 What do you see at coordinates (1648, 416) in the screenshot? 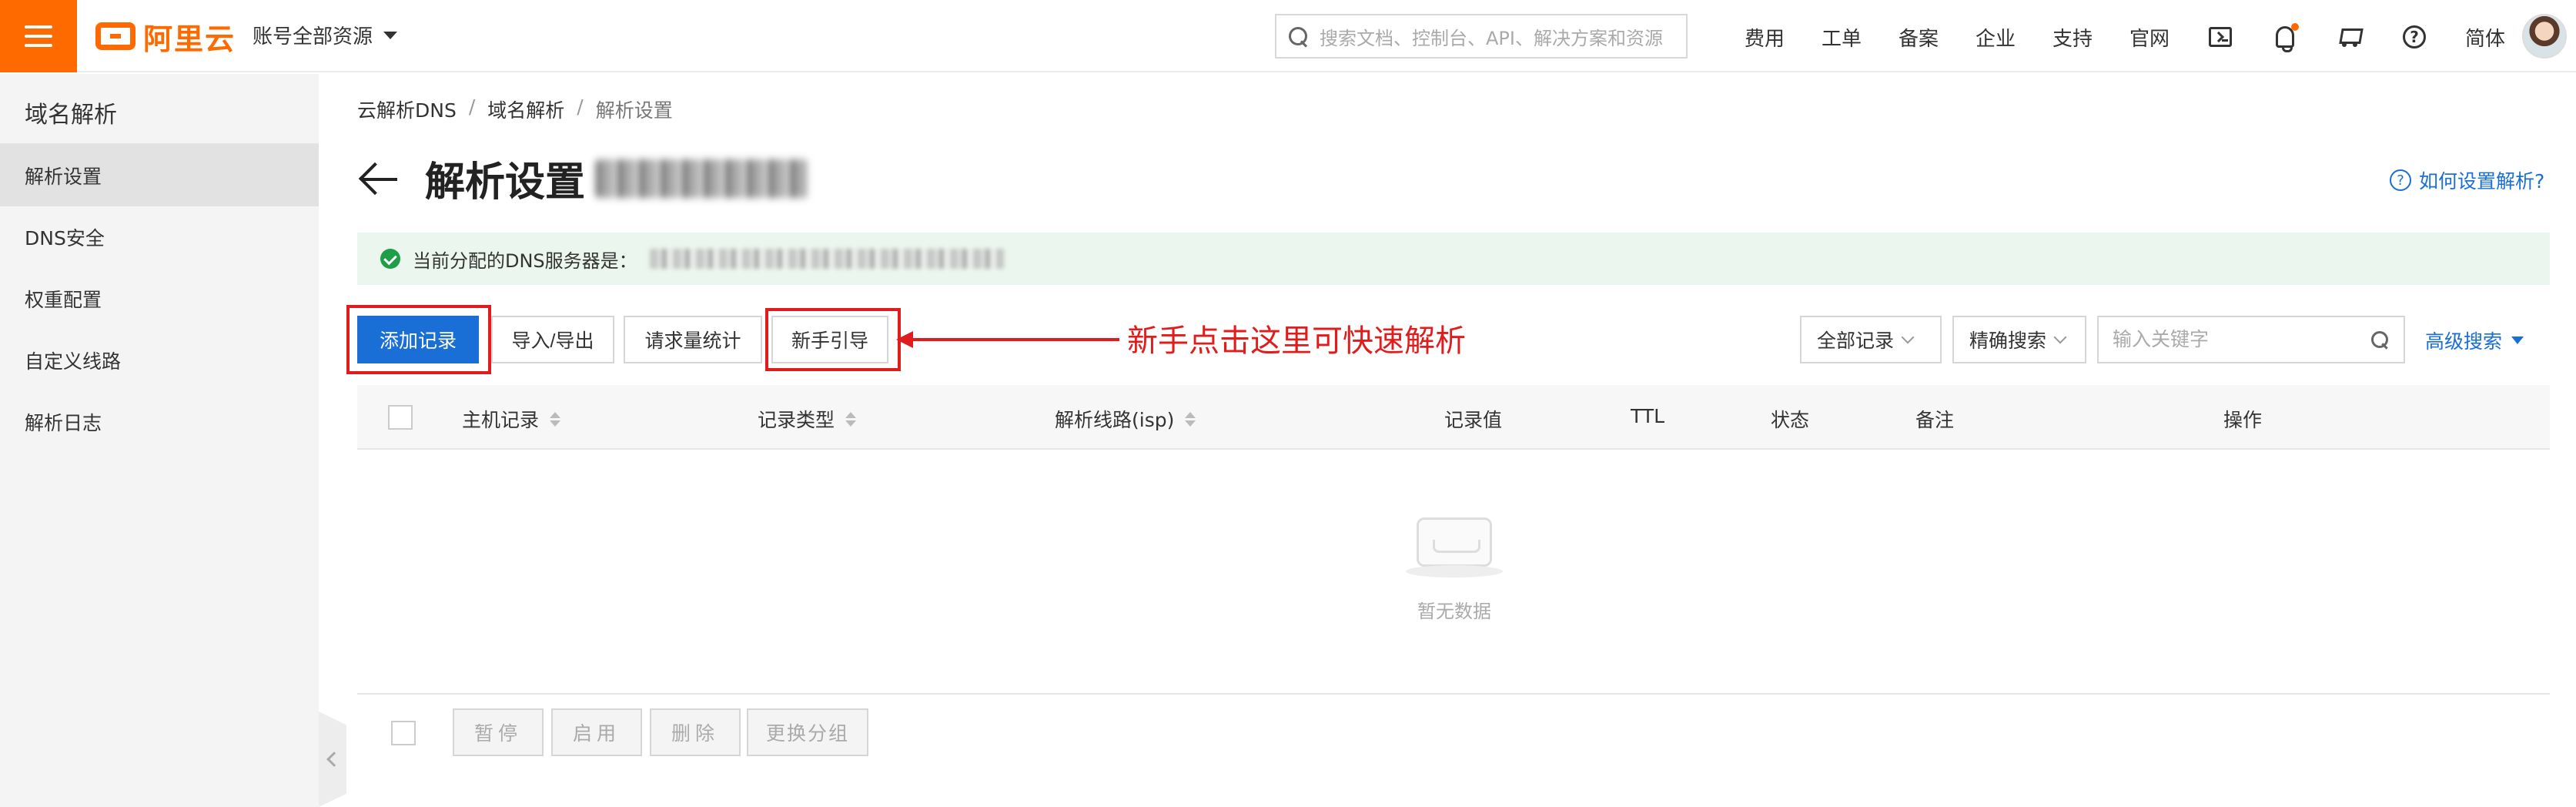
I see `column-ttl: TTL` at bounding box center [1648, 416].